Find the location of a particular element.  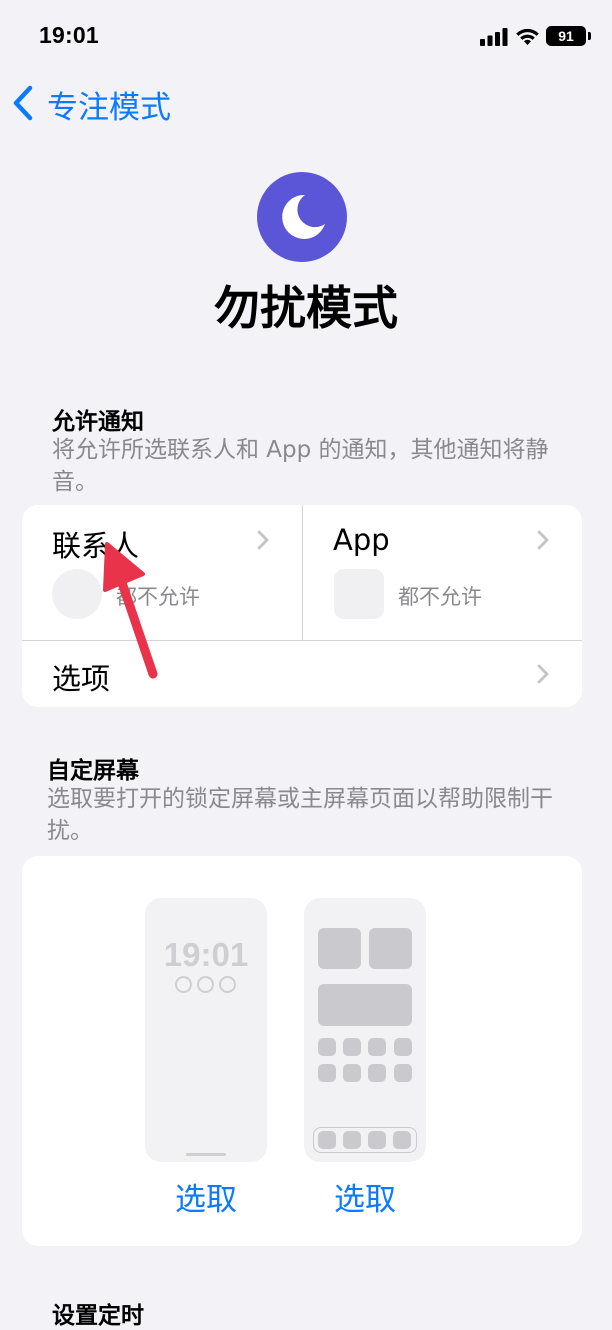

allow-notifications-header: 允许通知 is located at coordinates (98, 422).